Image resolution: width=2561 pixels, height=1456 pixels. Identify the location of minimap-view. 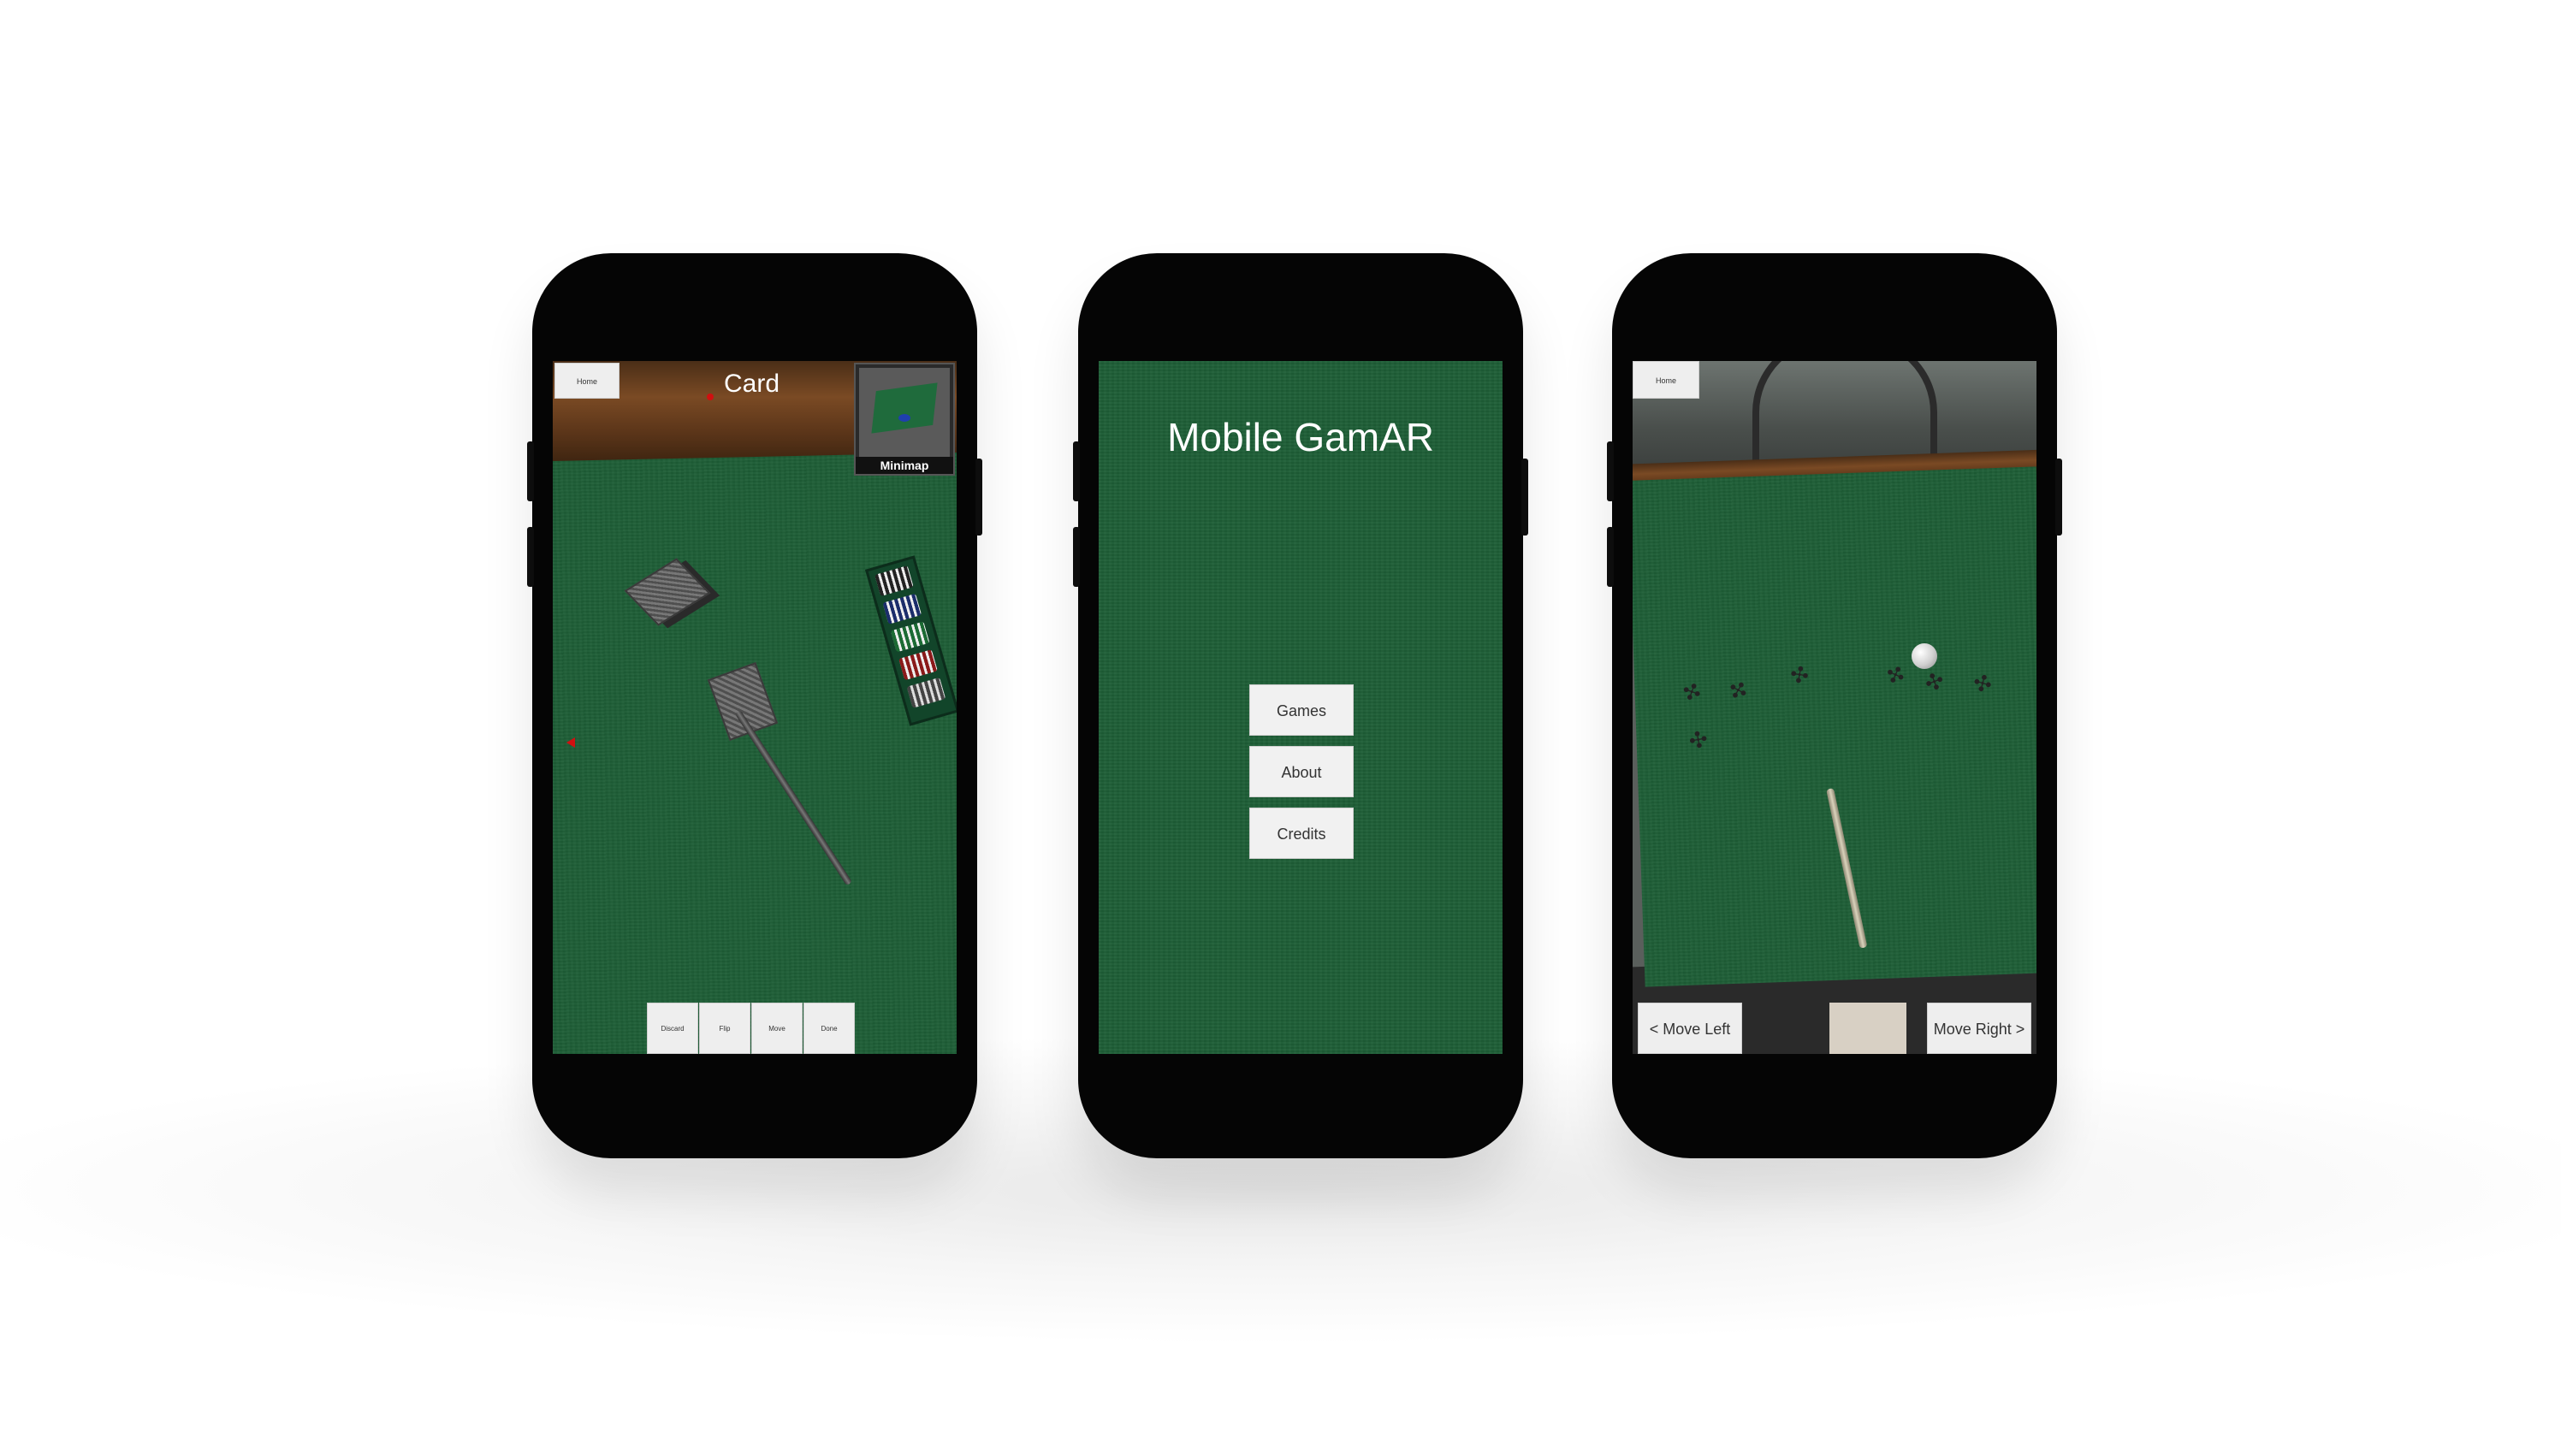
(904, 412).